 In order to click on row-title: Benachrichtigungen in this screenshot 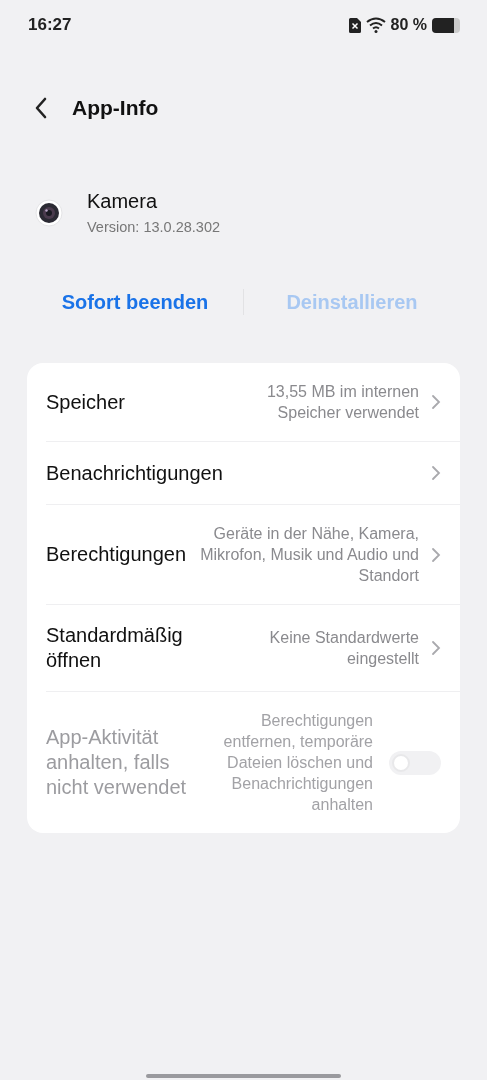, I will do `click(134, 473)`.